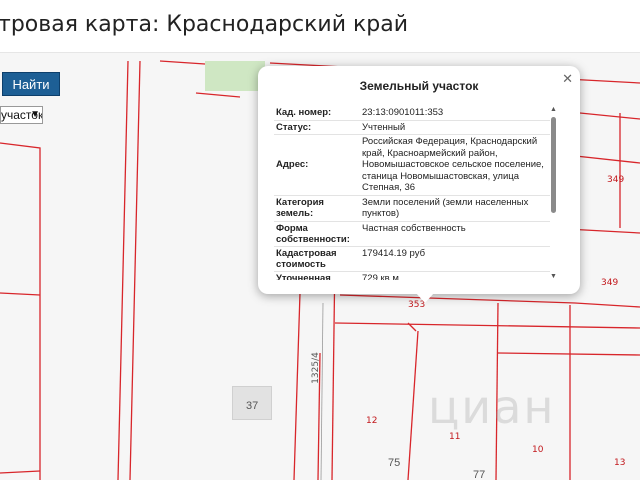 This screenshot has height=480, width=640. What do you see at coordinates (204, 24) in the screenshot?
I see `page-title: тровая карта: Краснодарский край` at bounding box center [204, 24].